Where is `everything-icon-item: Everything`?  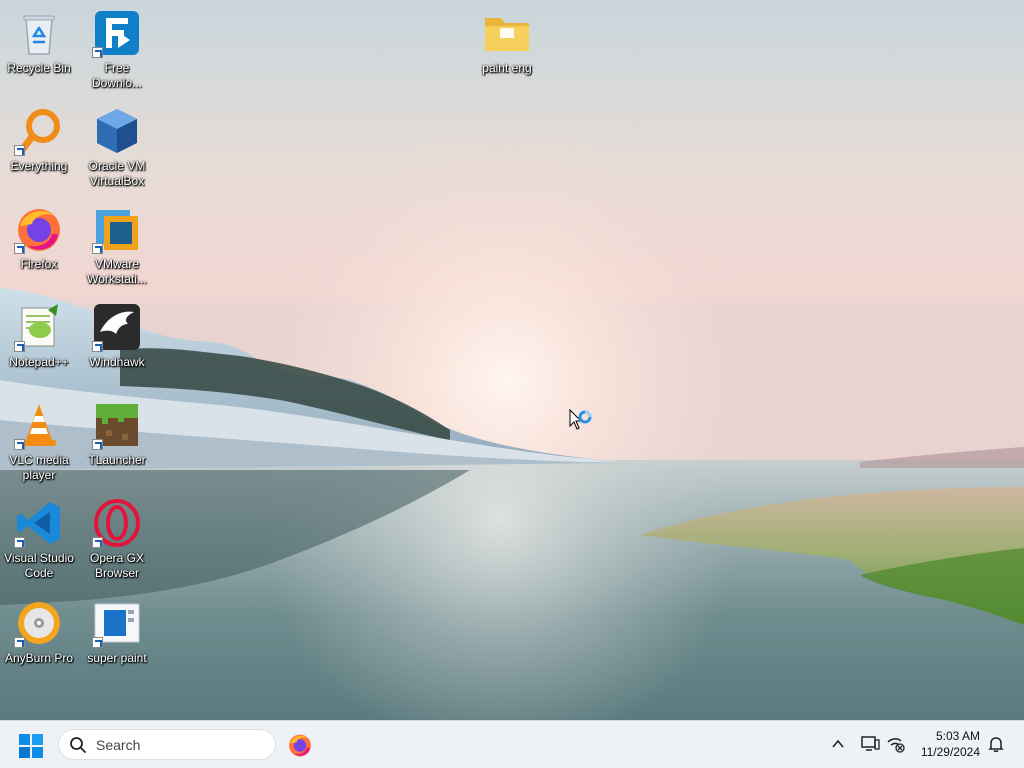 everything-icon-item: Everything is located at coordinates (39, 146).